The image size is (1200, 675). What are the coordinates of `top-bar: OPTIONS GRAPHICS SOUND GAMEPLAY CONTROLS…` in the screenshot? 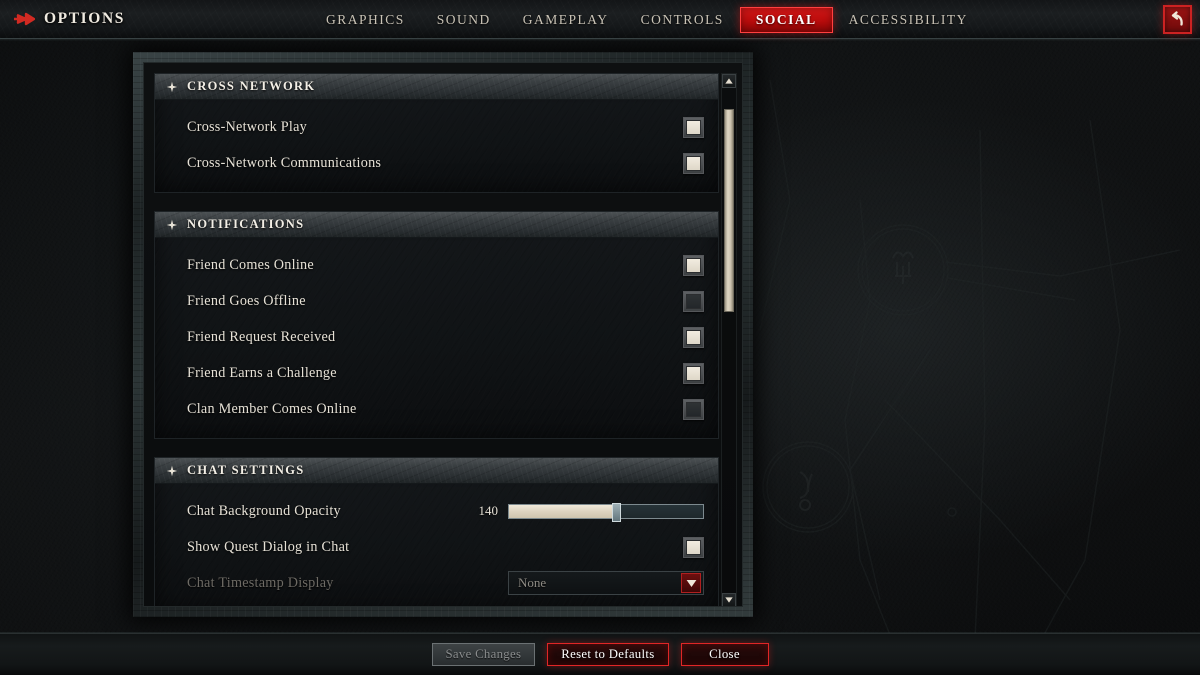 It's located at (600, 20).